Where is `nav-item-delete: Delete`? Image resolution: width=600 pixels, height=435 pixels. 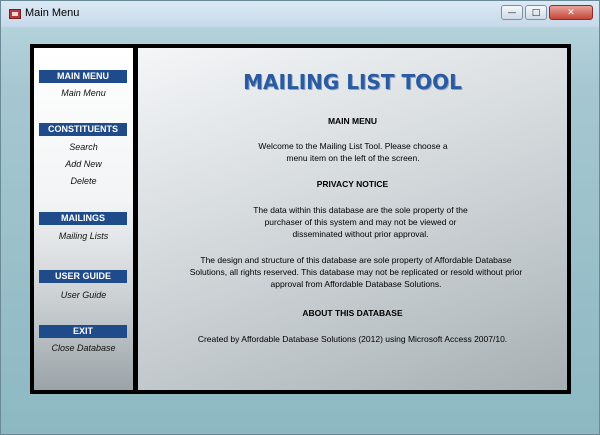 nav-item-delete: Delete is located at coordinates (83, 181).